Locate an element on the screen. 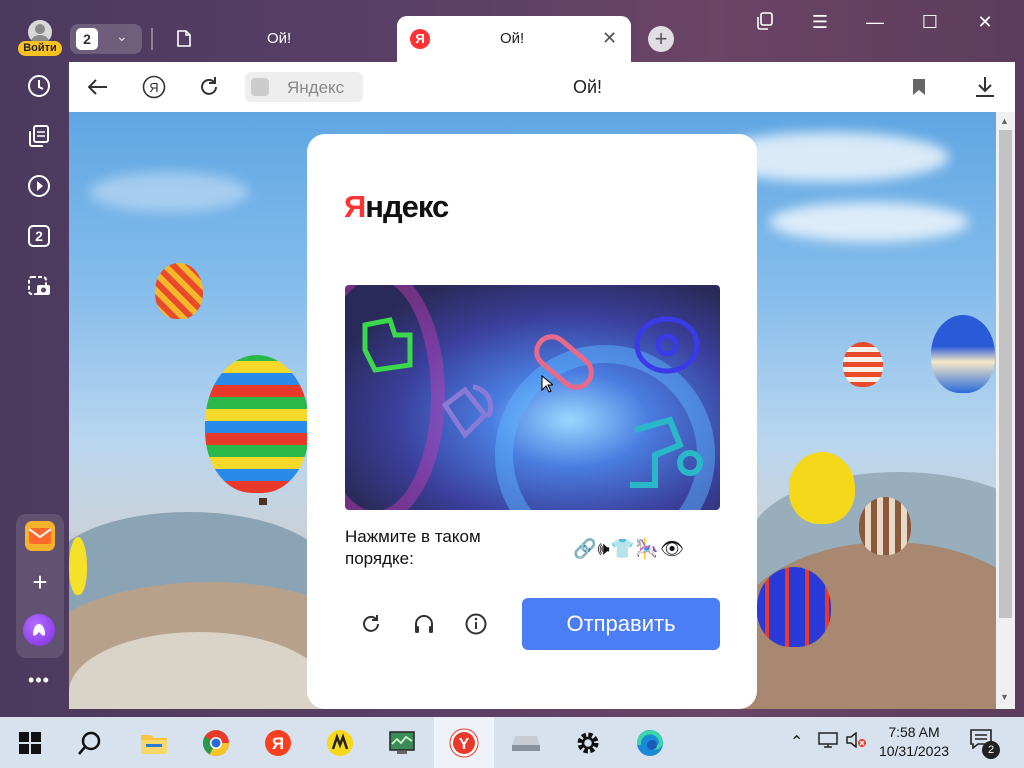 The height and width of the screenshot is (768, 1024). history-icon is located at coordinates (39, 86).